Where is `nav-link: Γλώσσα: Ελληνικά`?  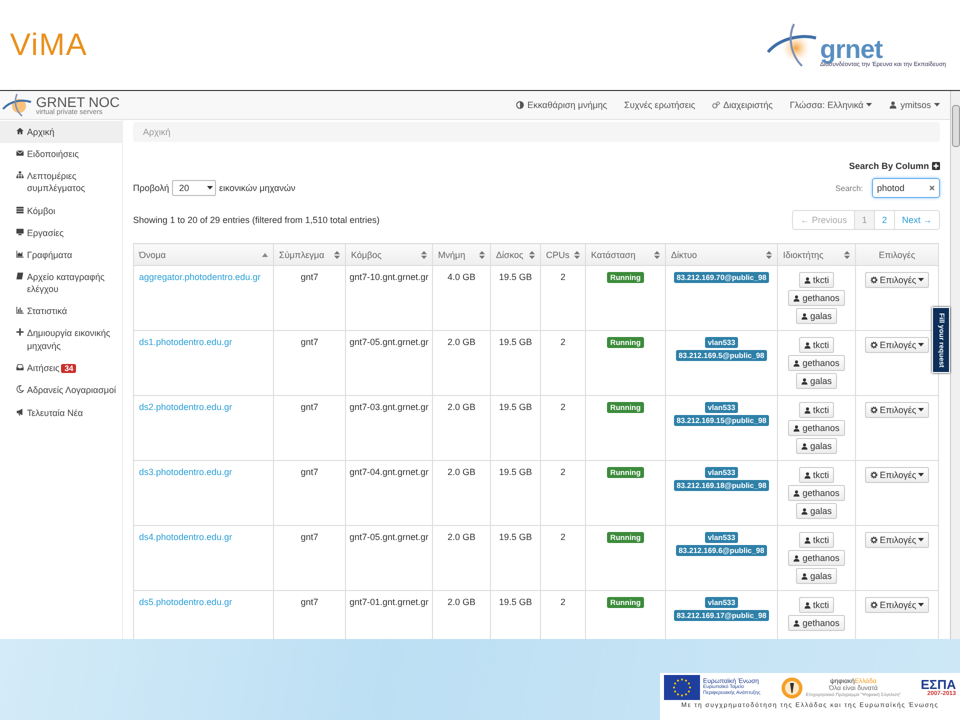 nav-link: Γλώσσα: Ελληνικά is located at coordinates (831, 105).